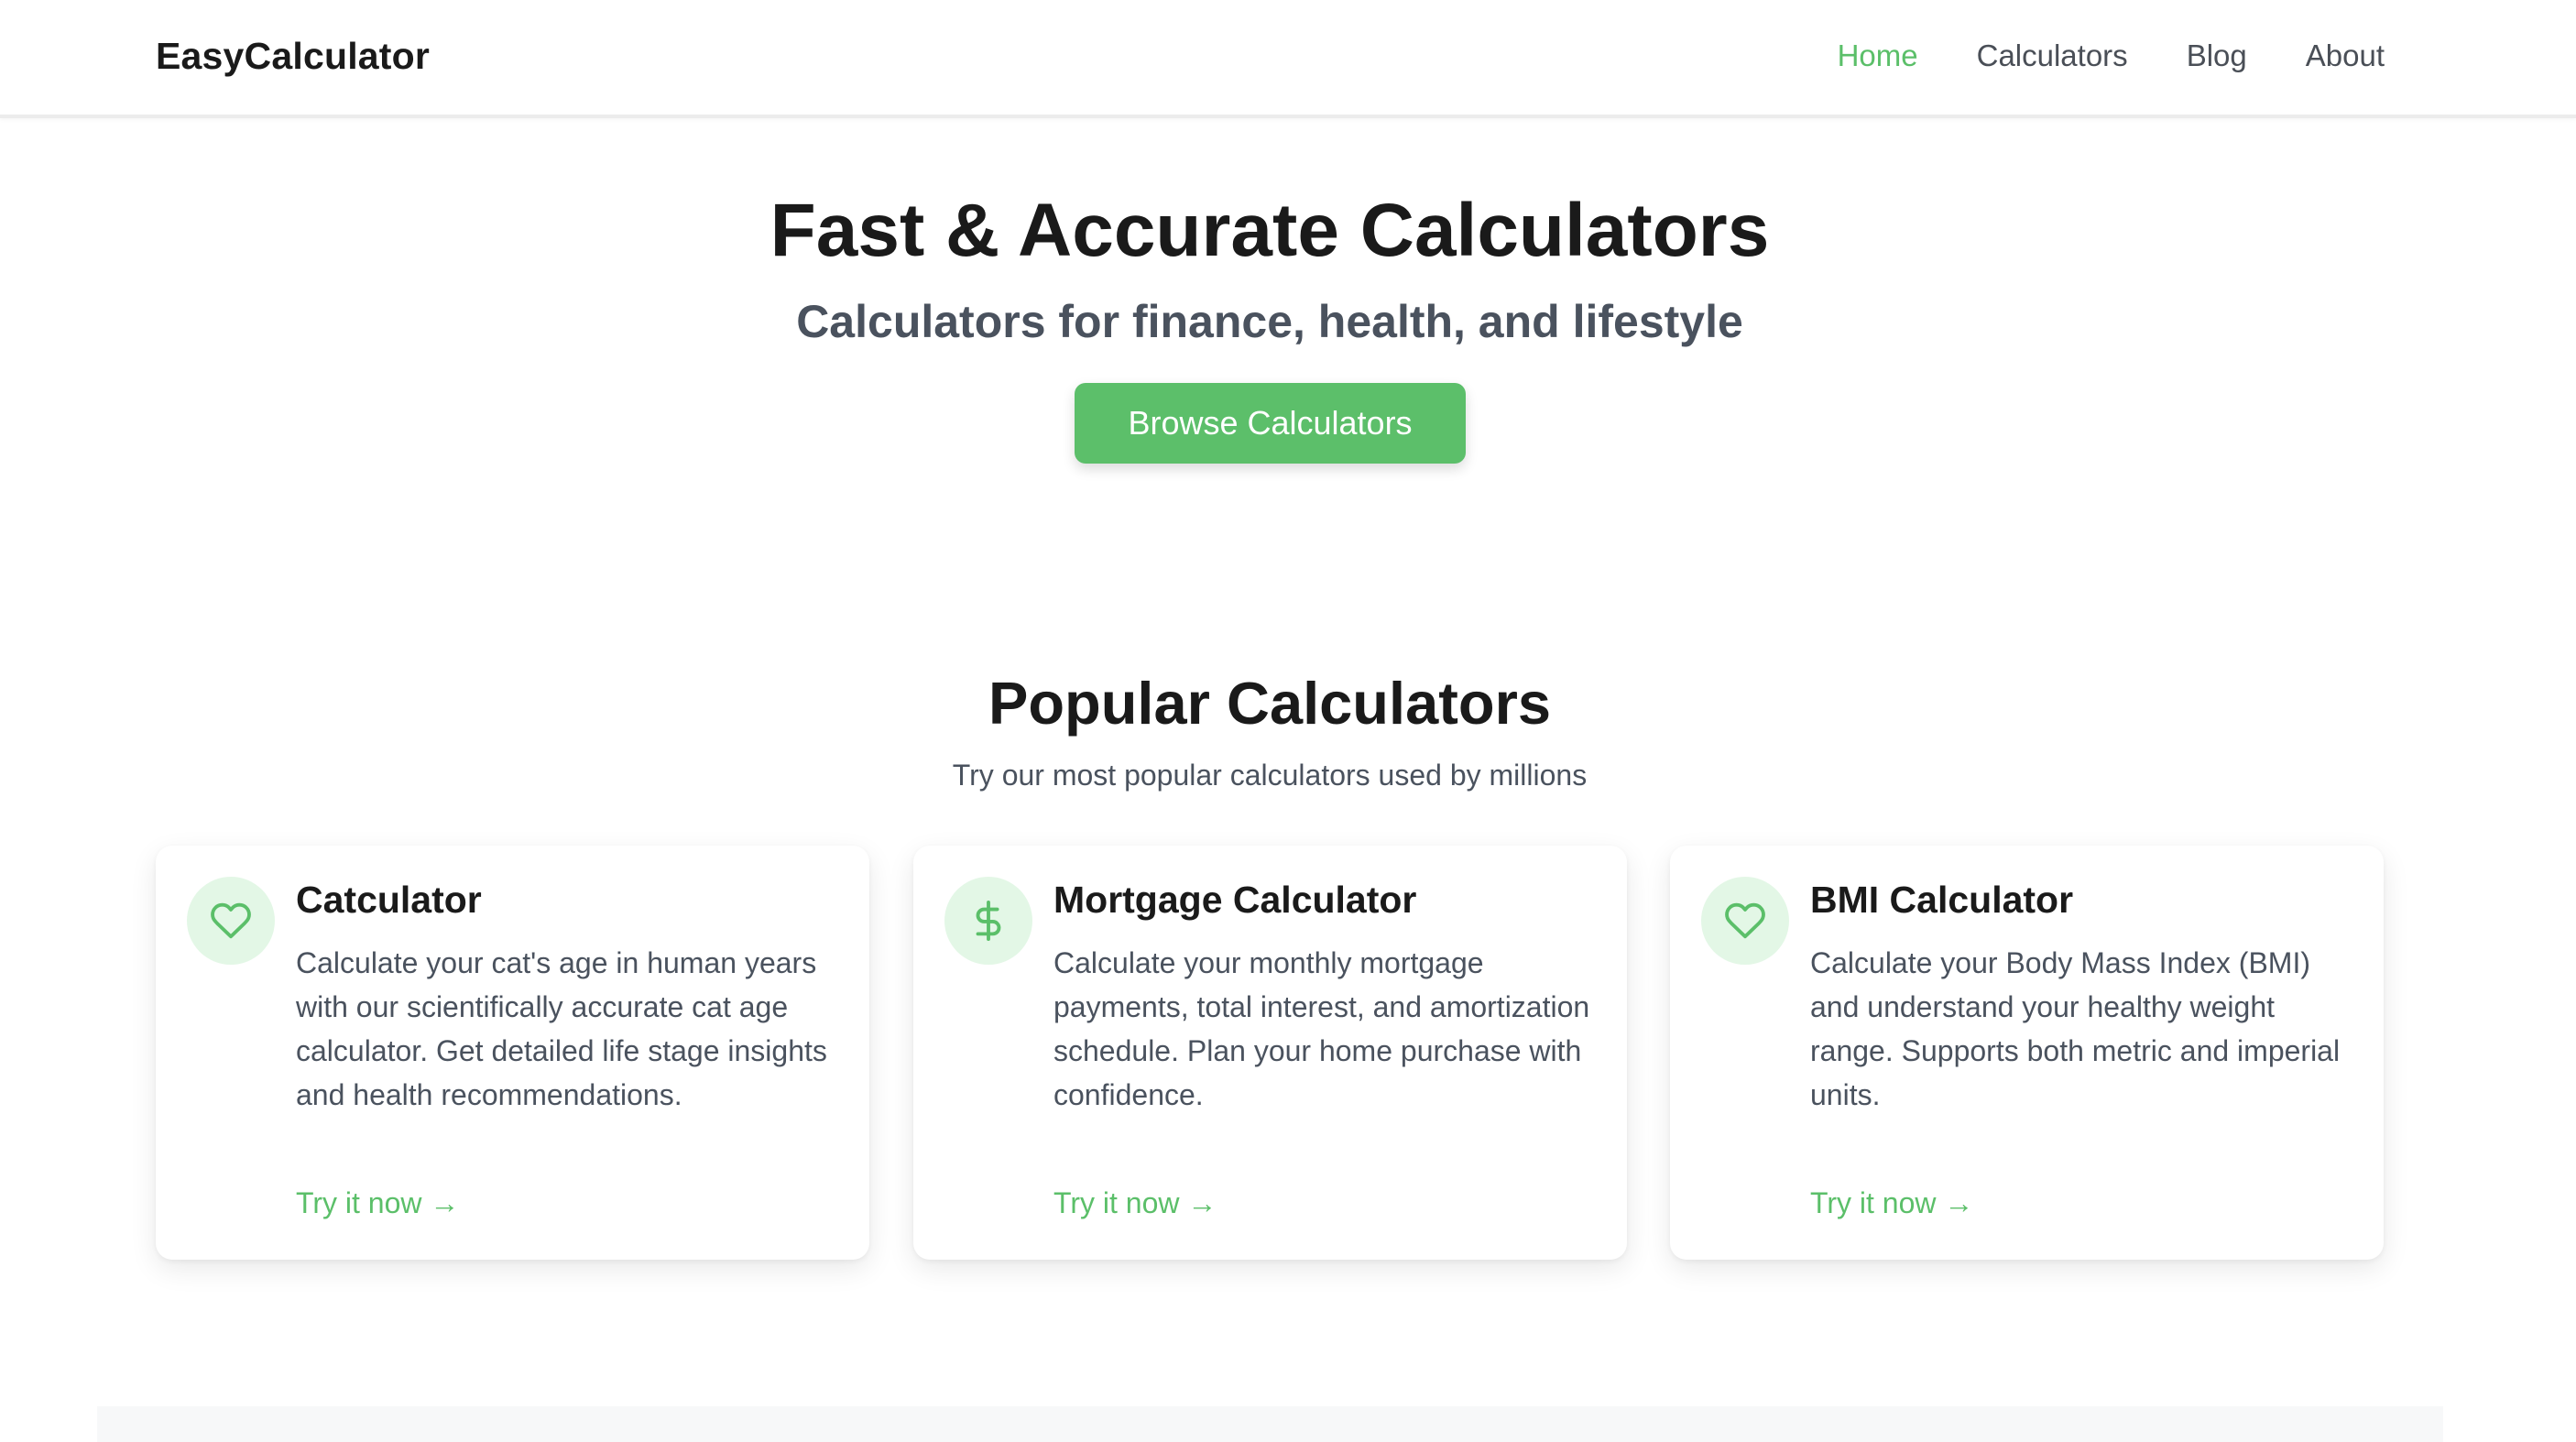  What do you see at coordinates (2217, 55) in the screenshot?
I see `nav-blog-link: Blog` at bounding box center [2217, 55].